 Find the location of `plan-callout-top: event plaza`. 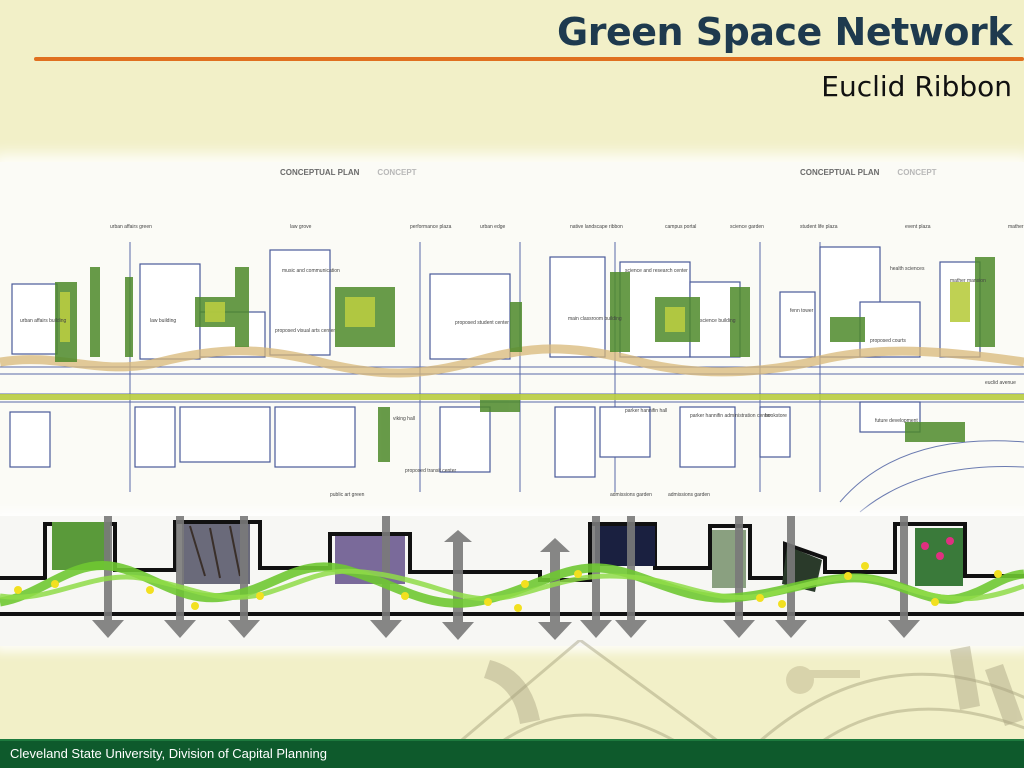

plan-callout-top: event plaza is located at coordinates (918, 227).